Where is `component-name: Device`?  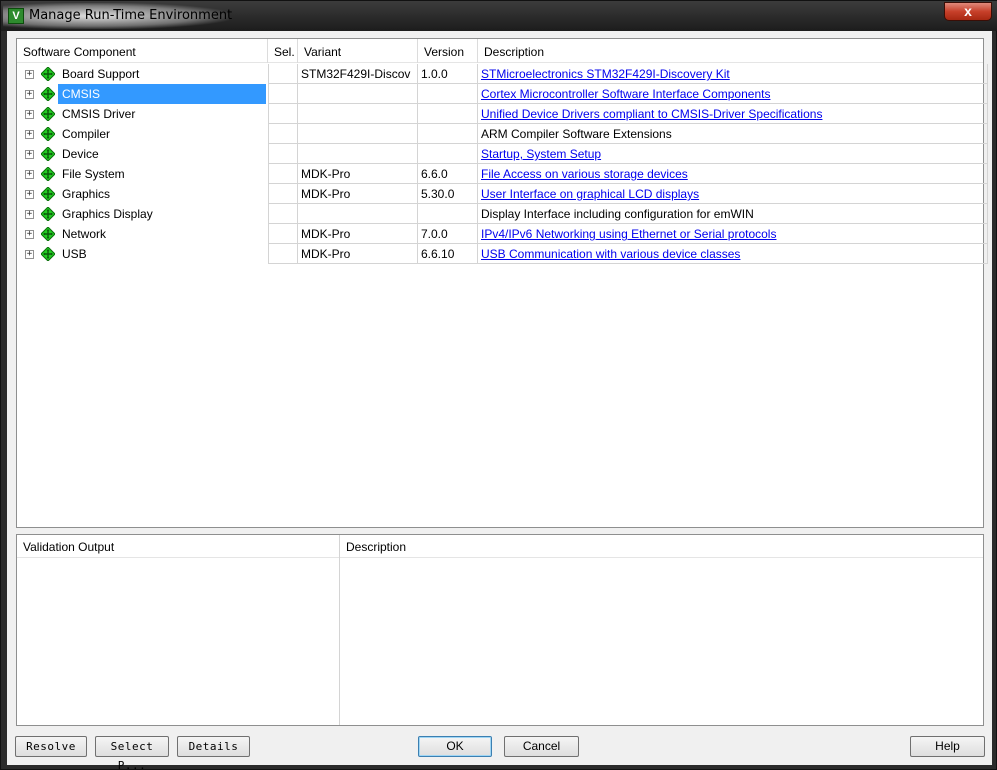
component-name: Device is located at coordinates (80, 154).